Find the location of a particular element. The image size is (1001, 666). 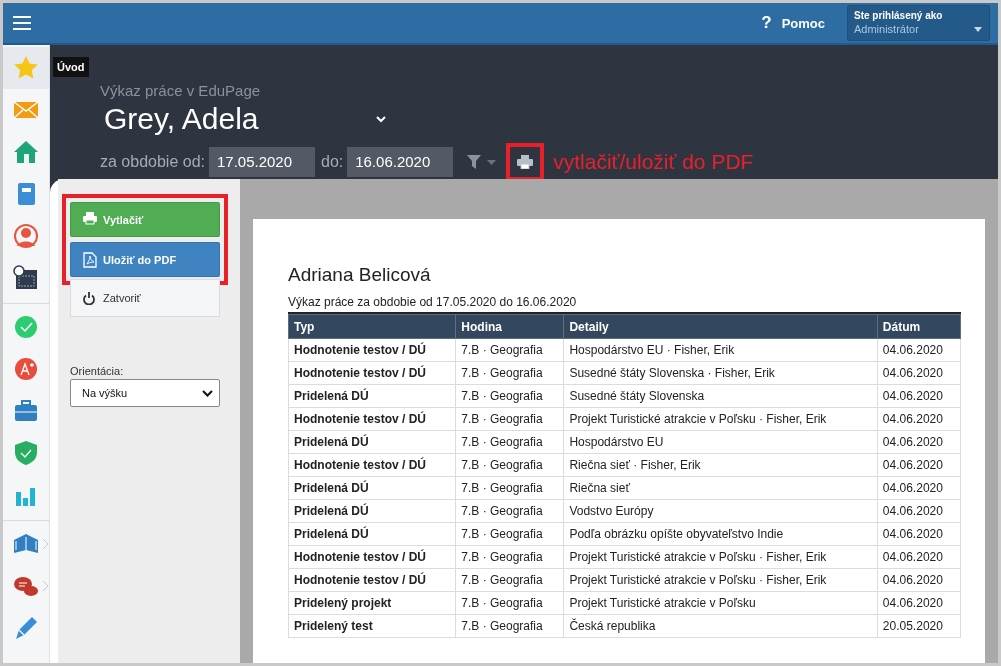

table-cell: Hospodárstvo EU is located at coordinates (720, 442).